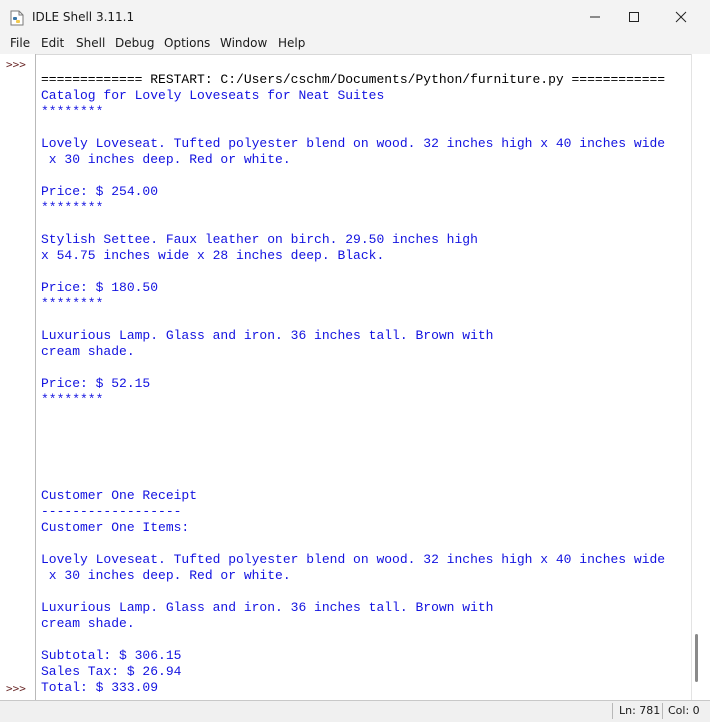 This screenshot has height=722, width=710. I want to click on maximize-button, so click(634, 17).